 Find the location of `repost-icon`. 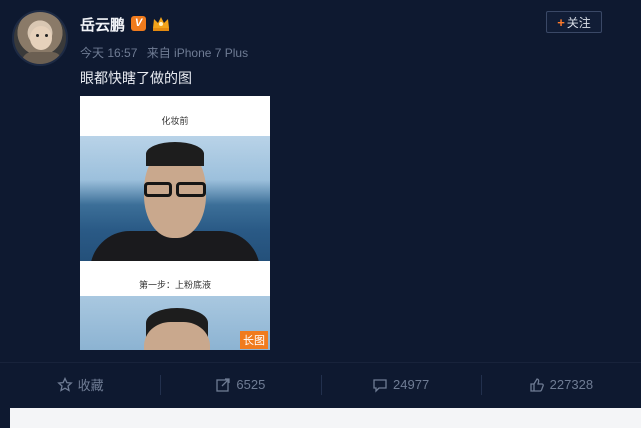

repost-icon is located at coordinates (223, 384).